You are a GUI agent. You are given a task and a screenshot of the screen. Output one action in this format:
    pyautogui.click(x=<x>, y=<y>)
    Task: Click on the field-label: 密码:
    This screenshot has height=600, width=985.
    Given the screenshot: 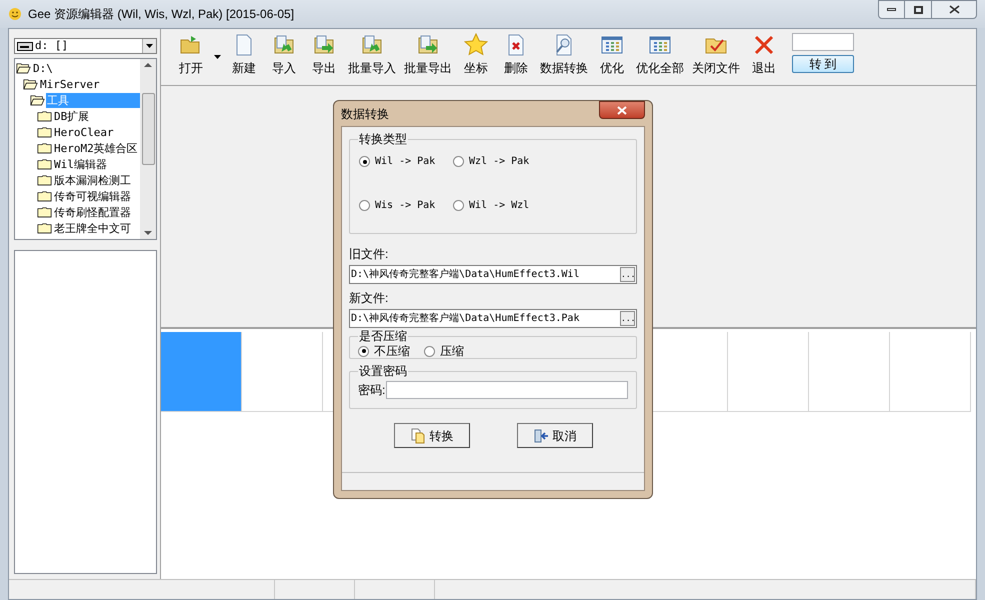 What is the action you would take?
    pyautogui.click(x=372, y=390)
    